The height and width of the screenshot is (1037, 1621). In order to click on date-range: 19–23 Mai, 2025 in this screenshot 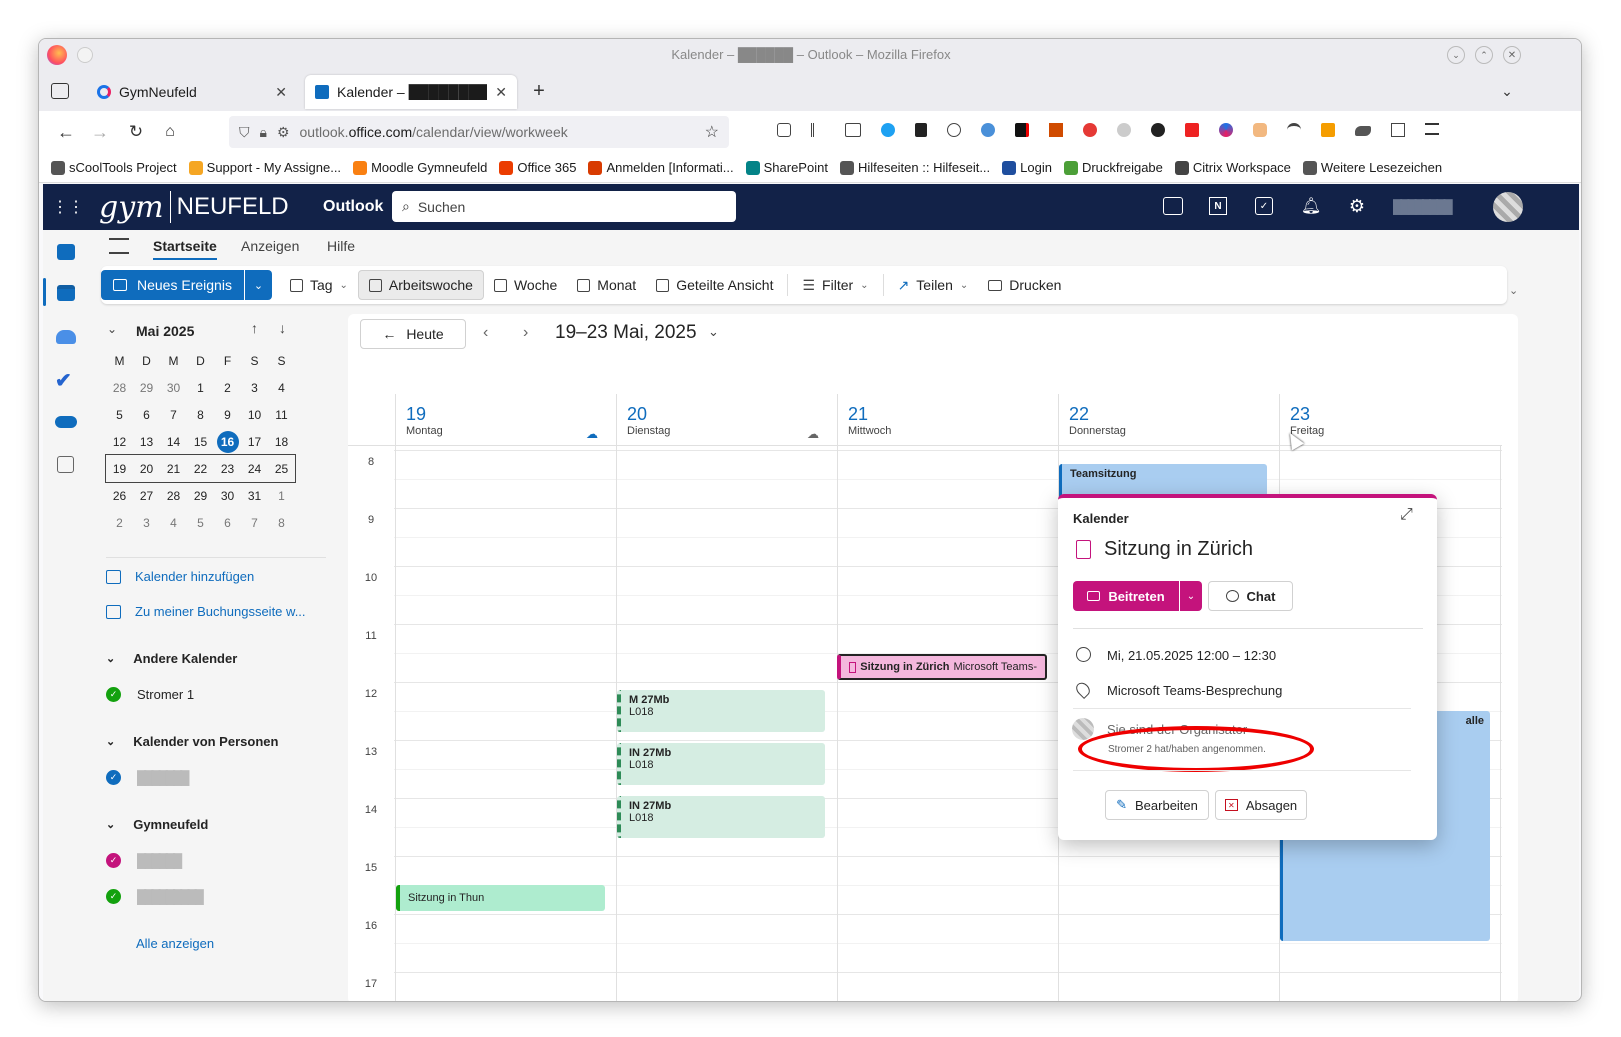, I will do `click(626, 333)`.